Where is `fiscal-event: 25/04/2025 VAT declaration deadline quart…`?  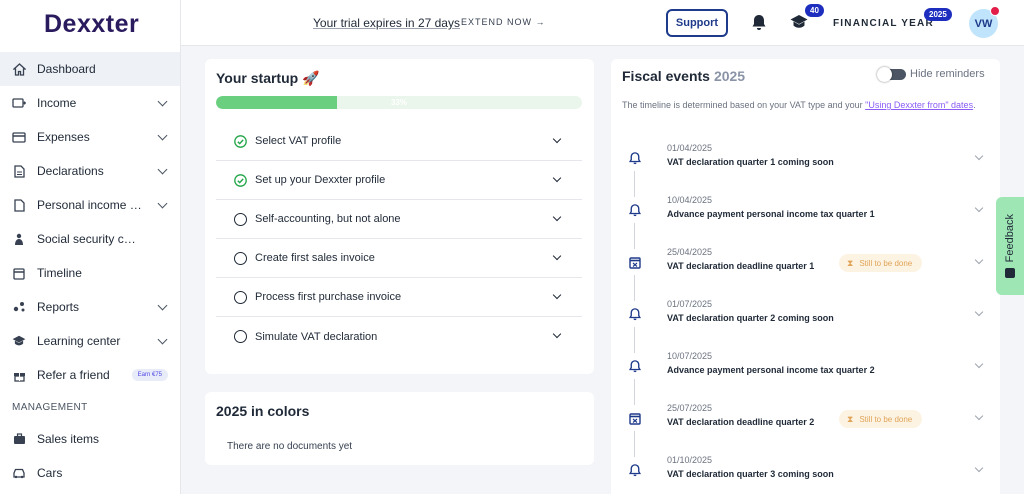 fiscal-event: 25/04/2025 VAT declaration deadline quart… is located at coordinates (805, 271).